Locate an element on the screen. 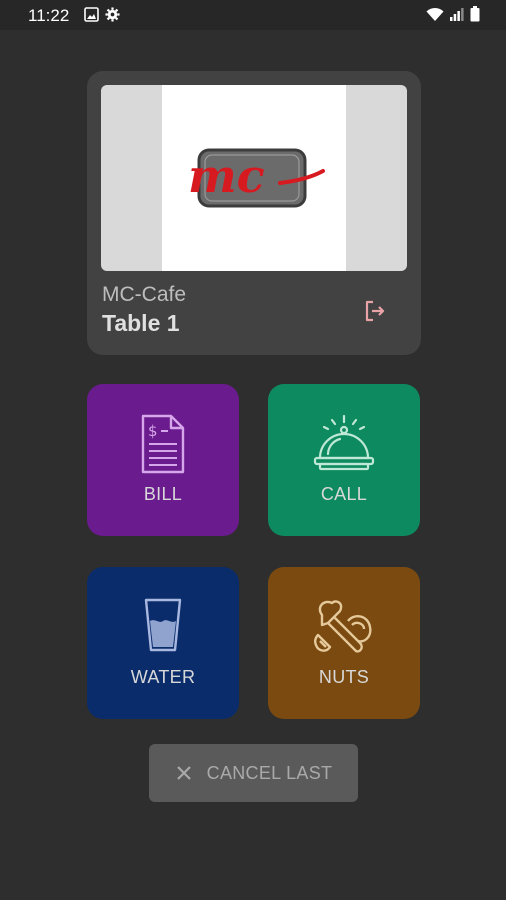 This screenshot has height=900, width=506. bill-icon-wrap: $ is located at coordinates (163, 444).